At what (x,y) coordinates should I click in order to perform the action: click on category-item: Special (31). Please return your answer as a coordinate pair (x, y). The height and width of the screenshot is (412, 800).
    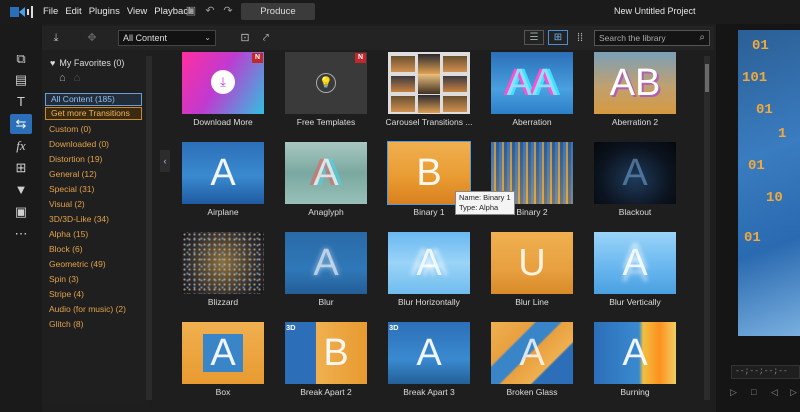
    Looking at the image, I should click on (71, 189).